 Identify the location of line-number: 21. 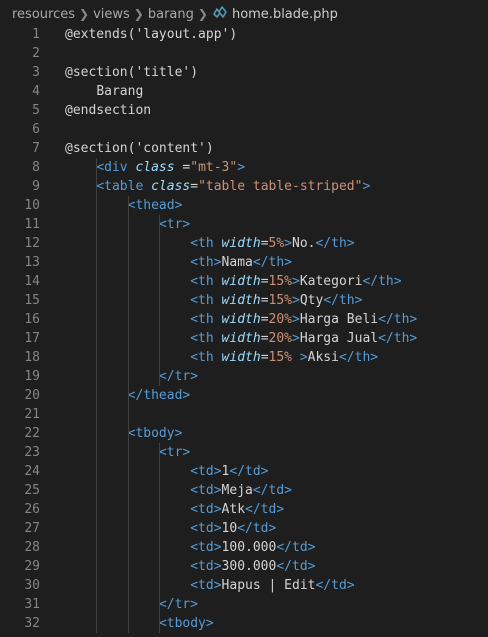
(32, 414).